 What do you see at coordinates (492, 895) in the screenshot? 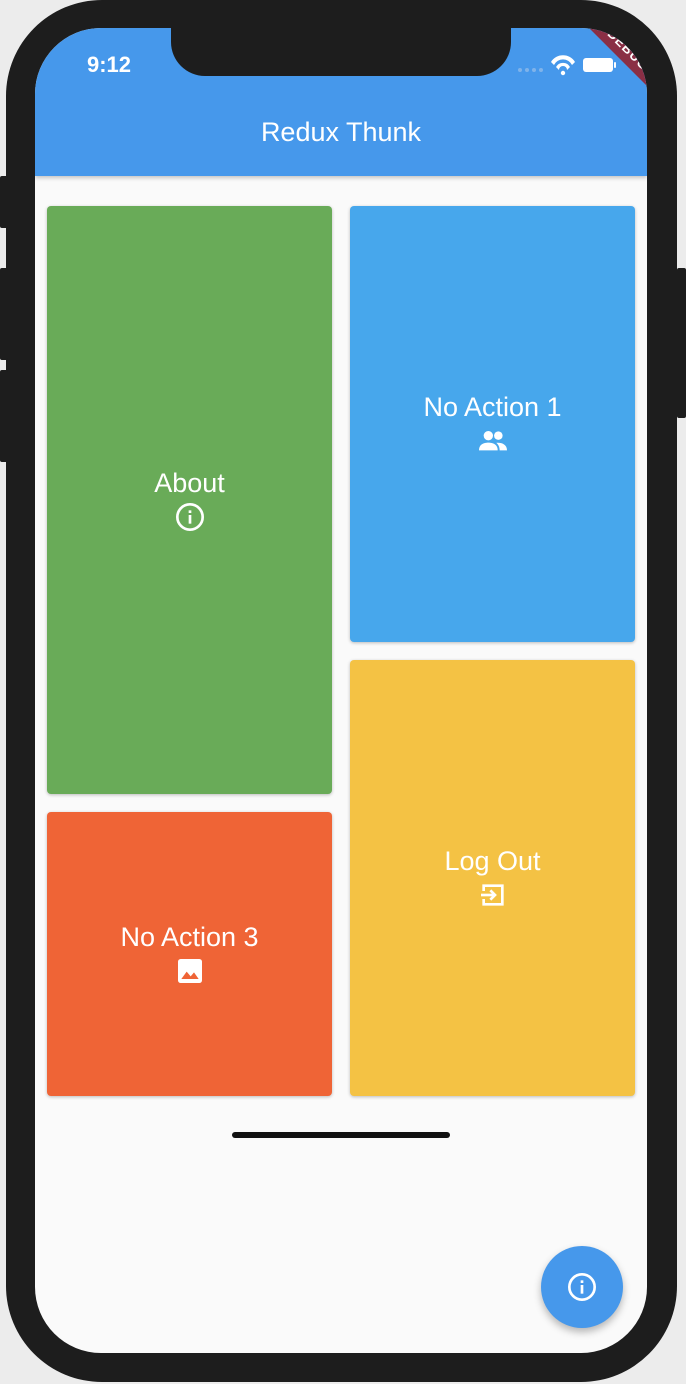
I see `exit-icon` at bounding box center [492, 895].